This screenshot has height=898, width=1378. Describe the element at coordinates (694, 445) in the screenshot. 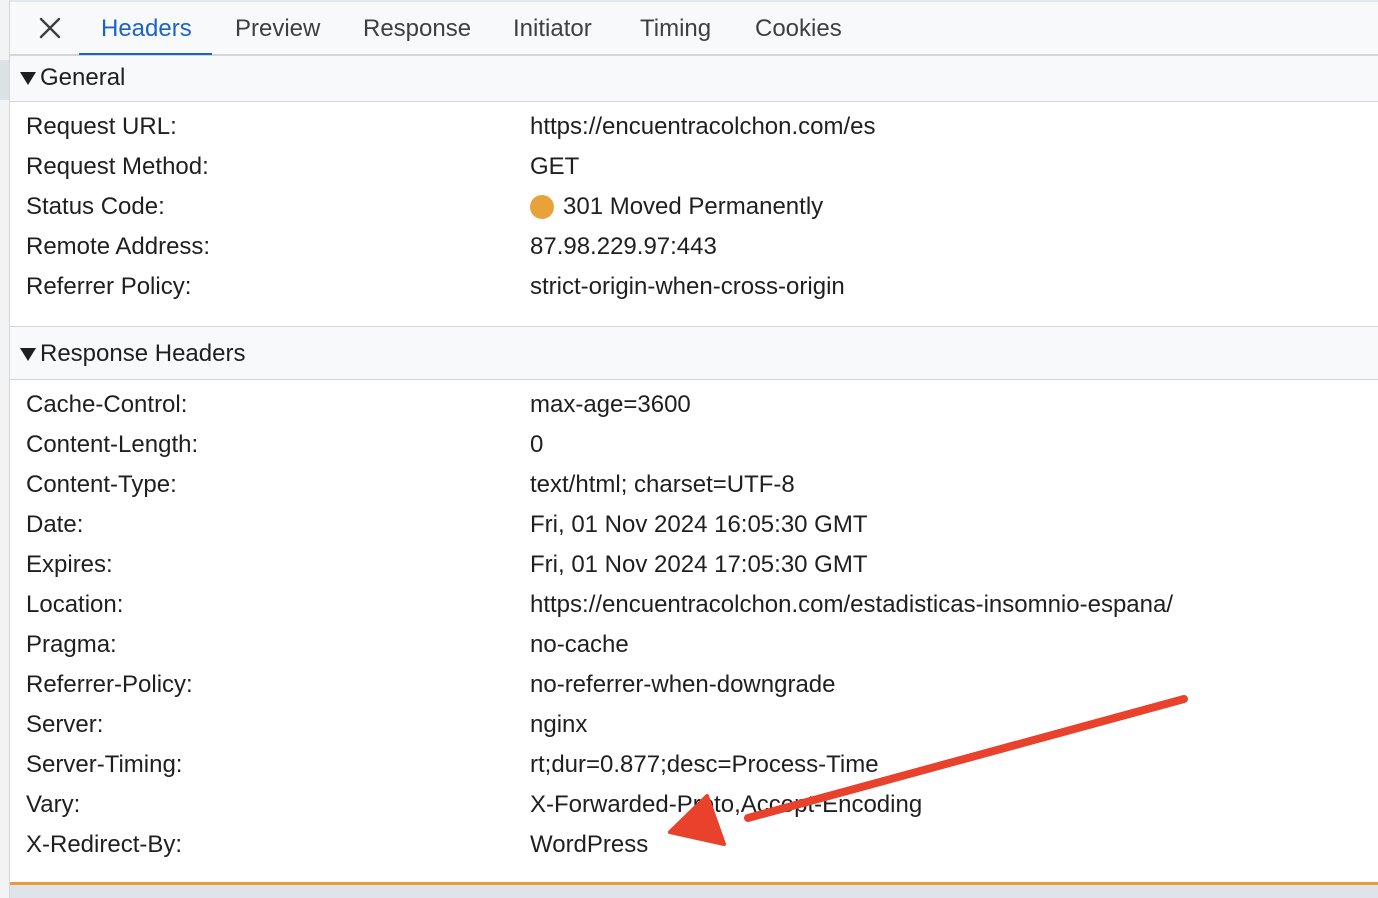

I see `response-row-content-length: Content-Length: 0` at that location.